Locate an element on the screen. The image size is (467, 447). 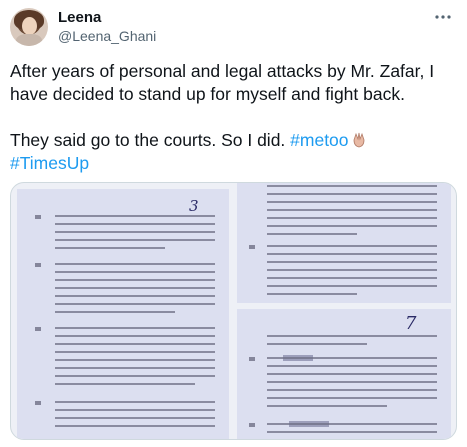
document-page-right-top is located at coordinates (344, 243).